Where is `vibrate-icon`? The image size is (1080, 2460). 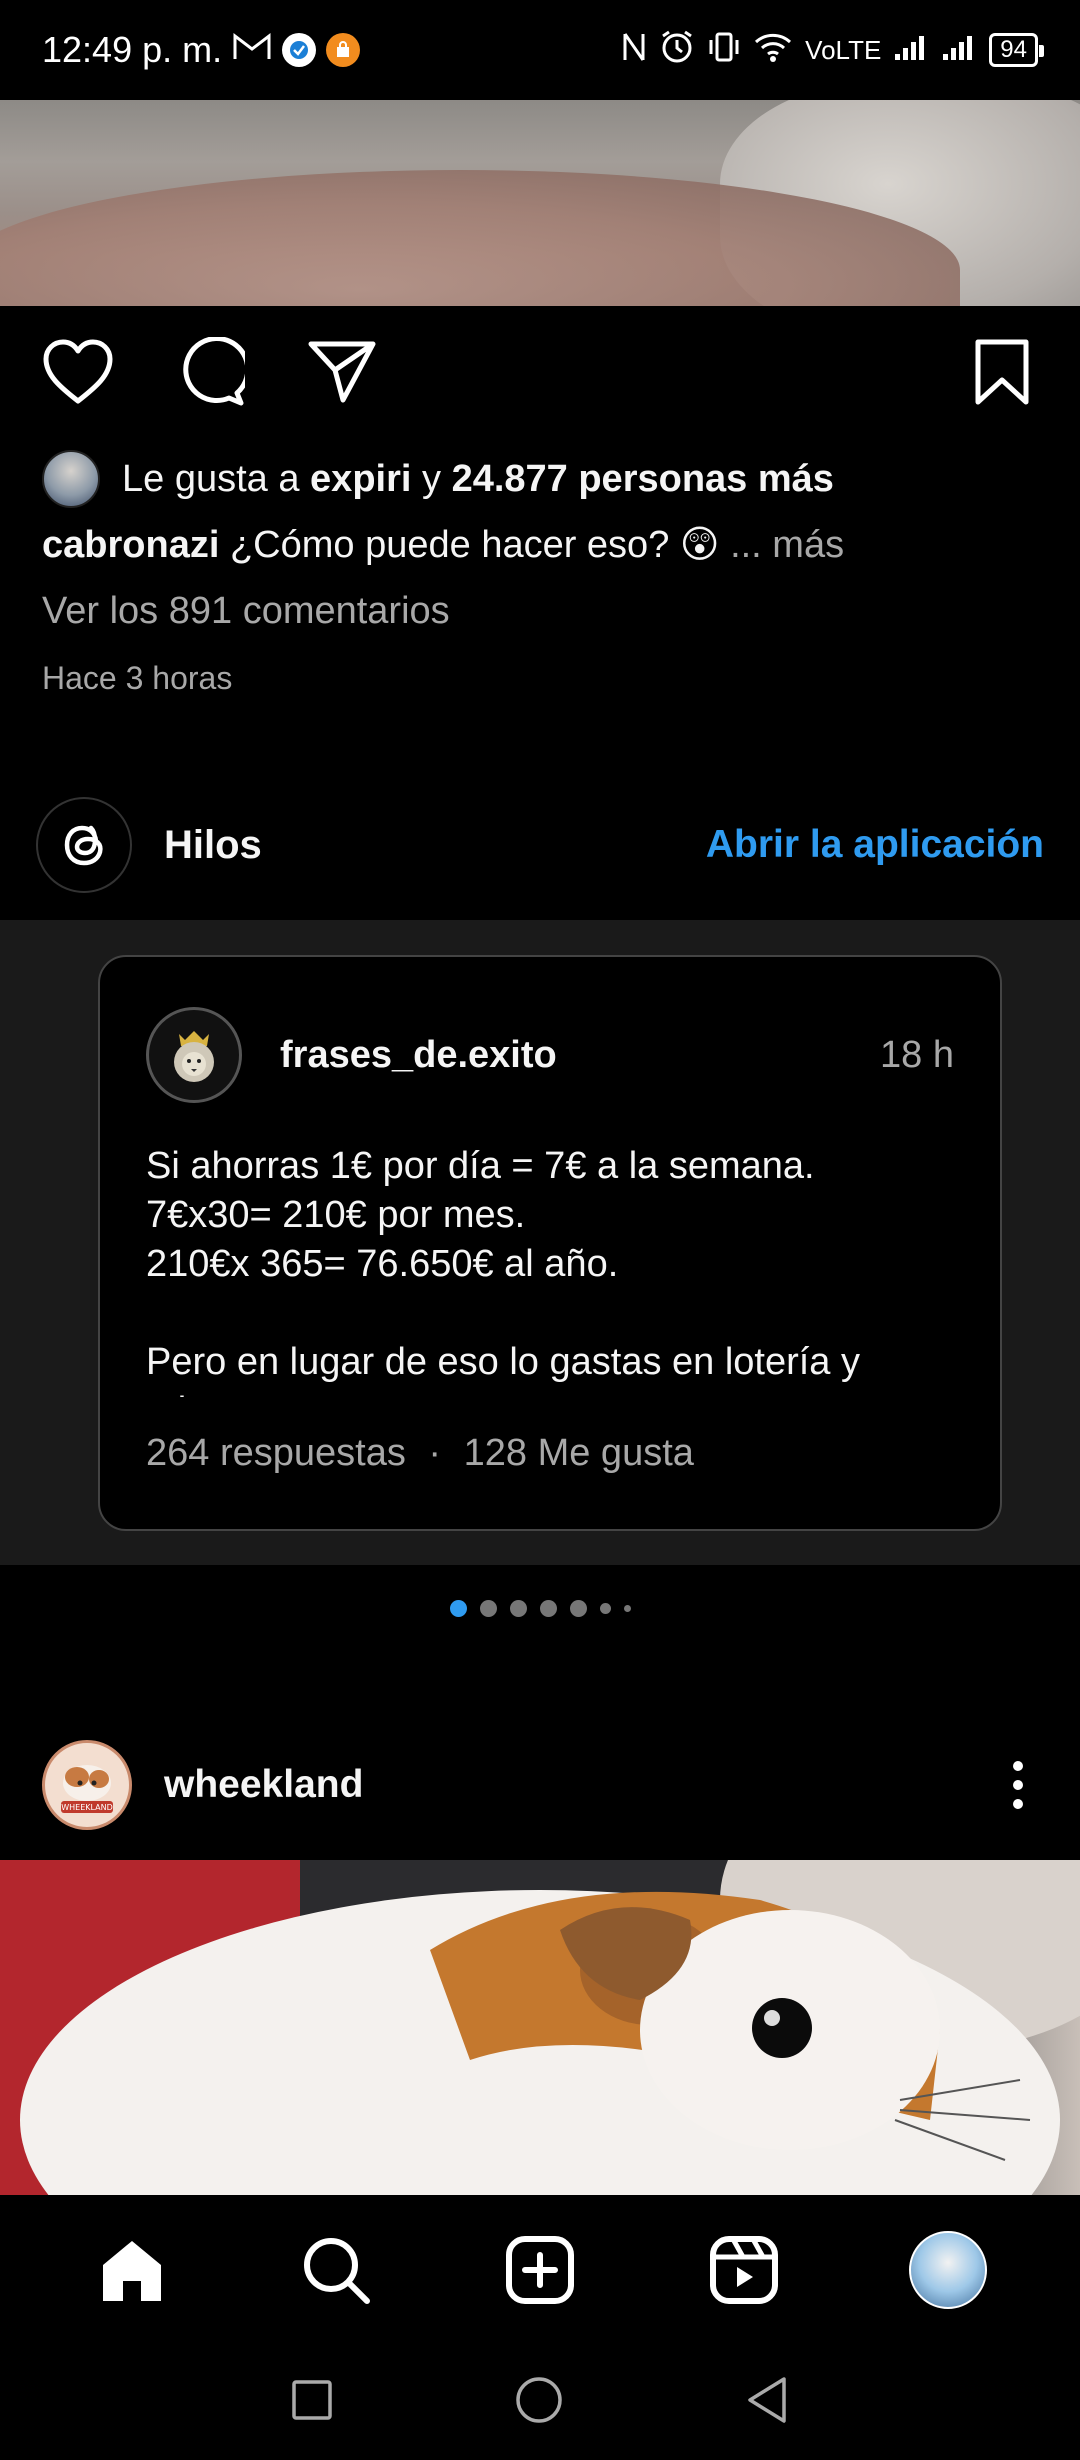 vibrate-icon is located at coordinates (724, 50).